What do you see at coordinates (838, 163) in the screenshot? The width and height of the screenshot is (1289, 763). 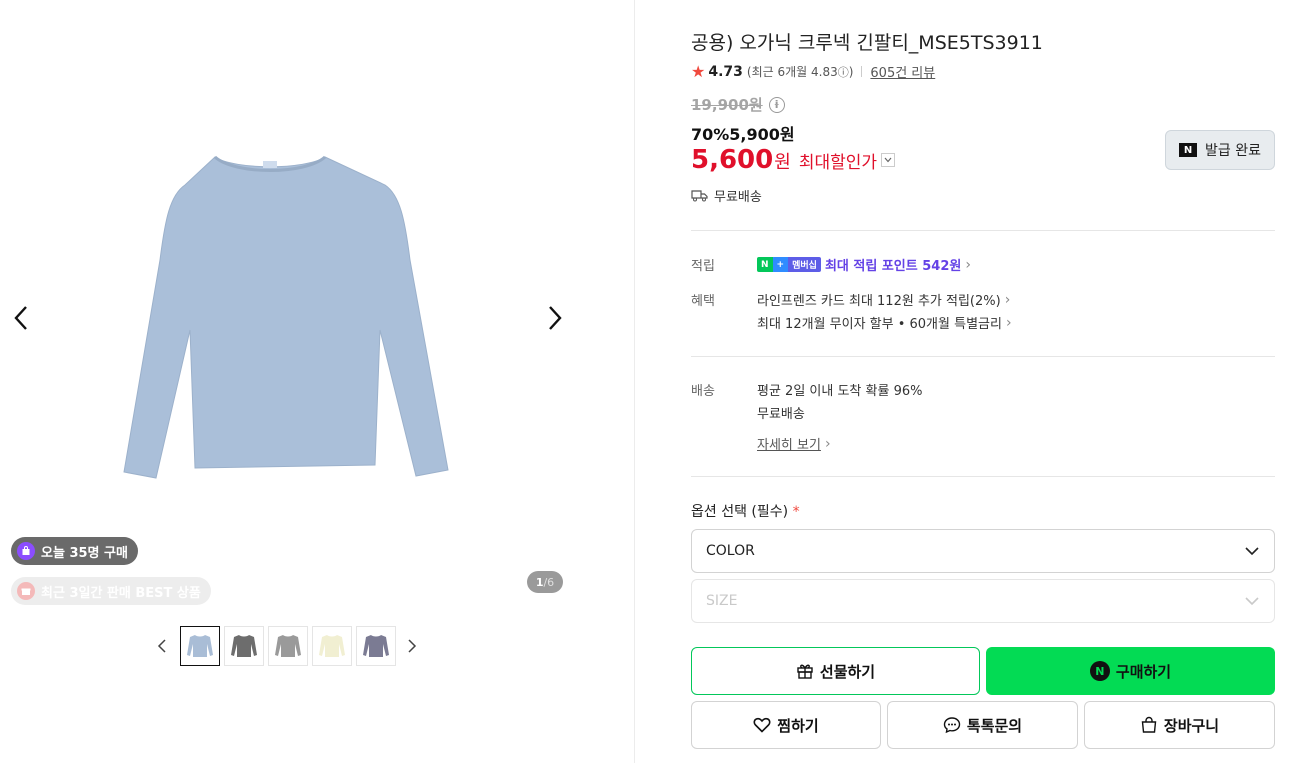 I see `max-price-label: 최대할인가` at bounding box center [838, 163].